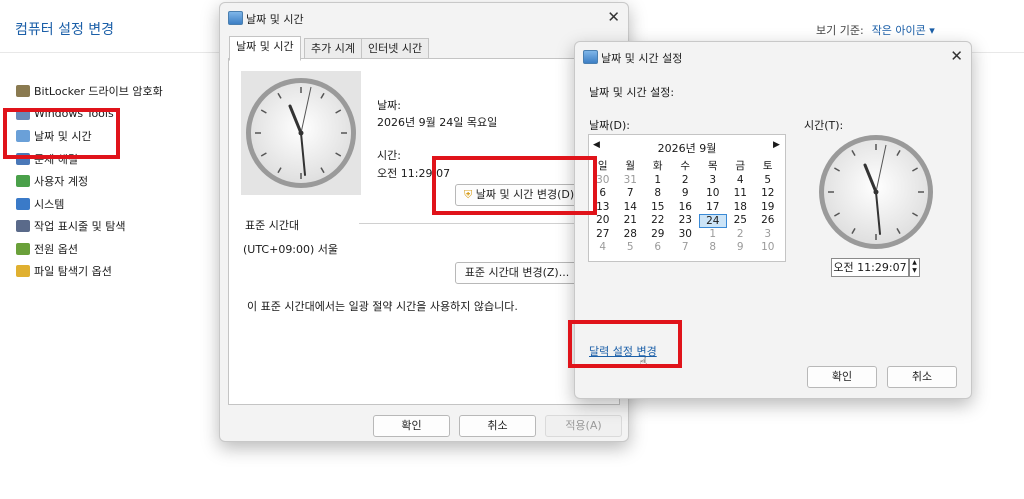 Image resolution: width=1024 pixels, height=499 pixels. Describe the element at coordinates (603, 221) in the screenshot. I see `calendar-day: 20` at that location.